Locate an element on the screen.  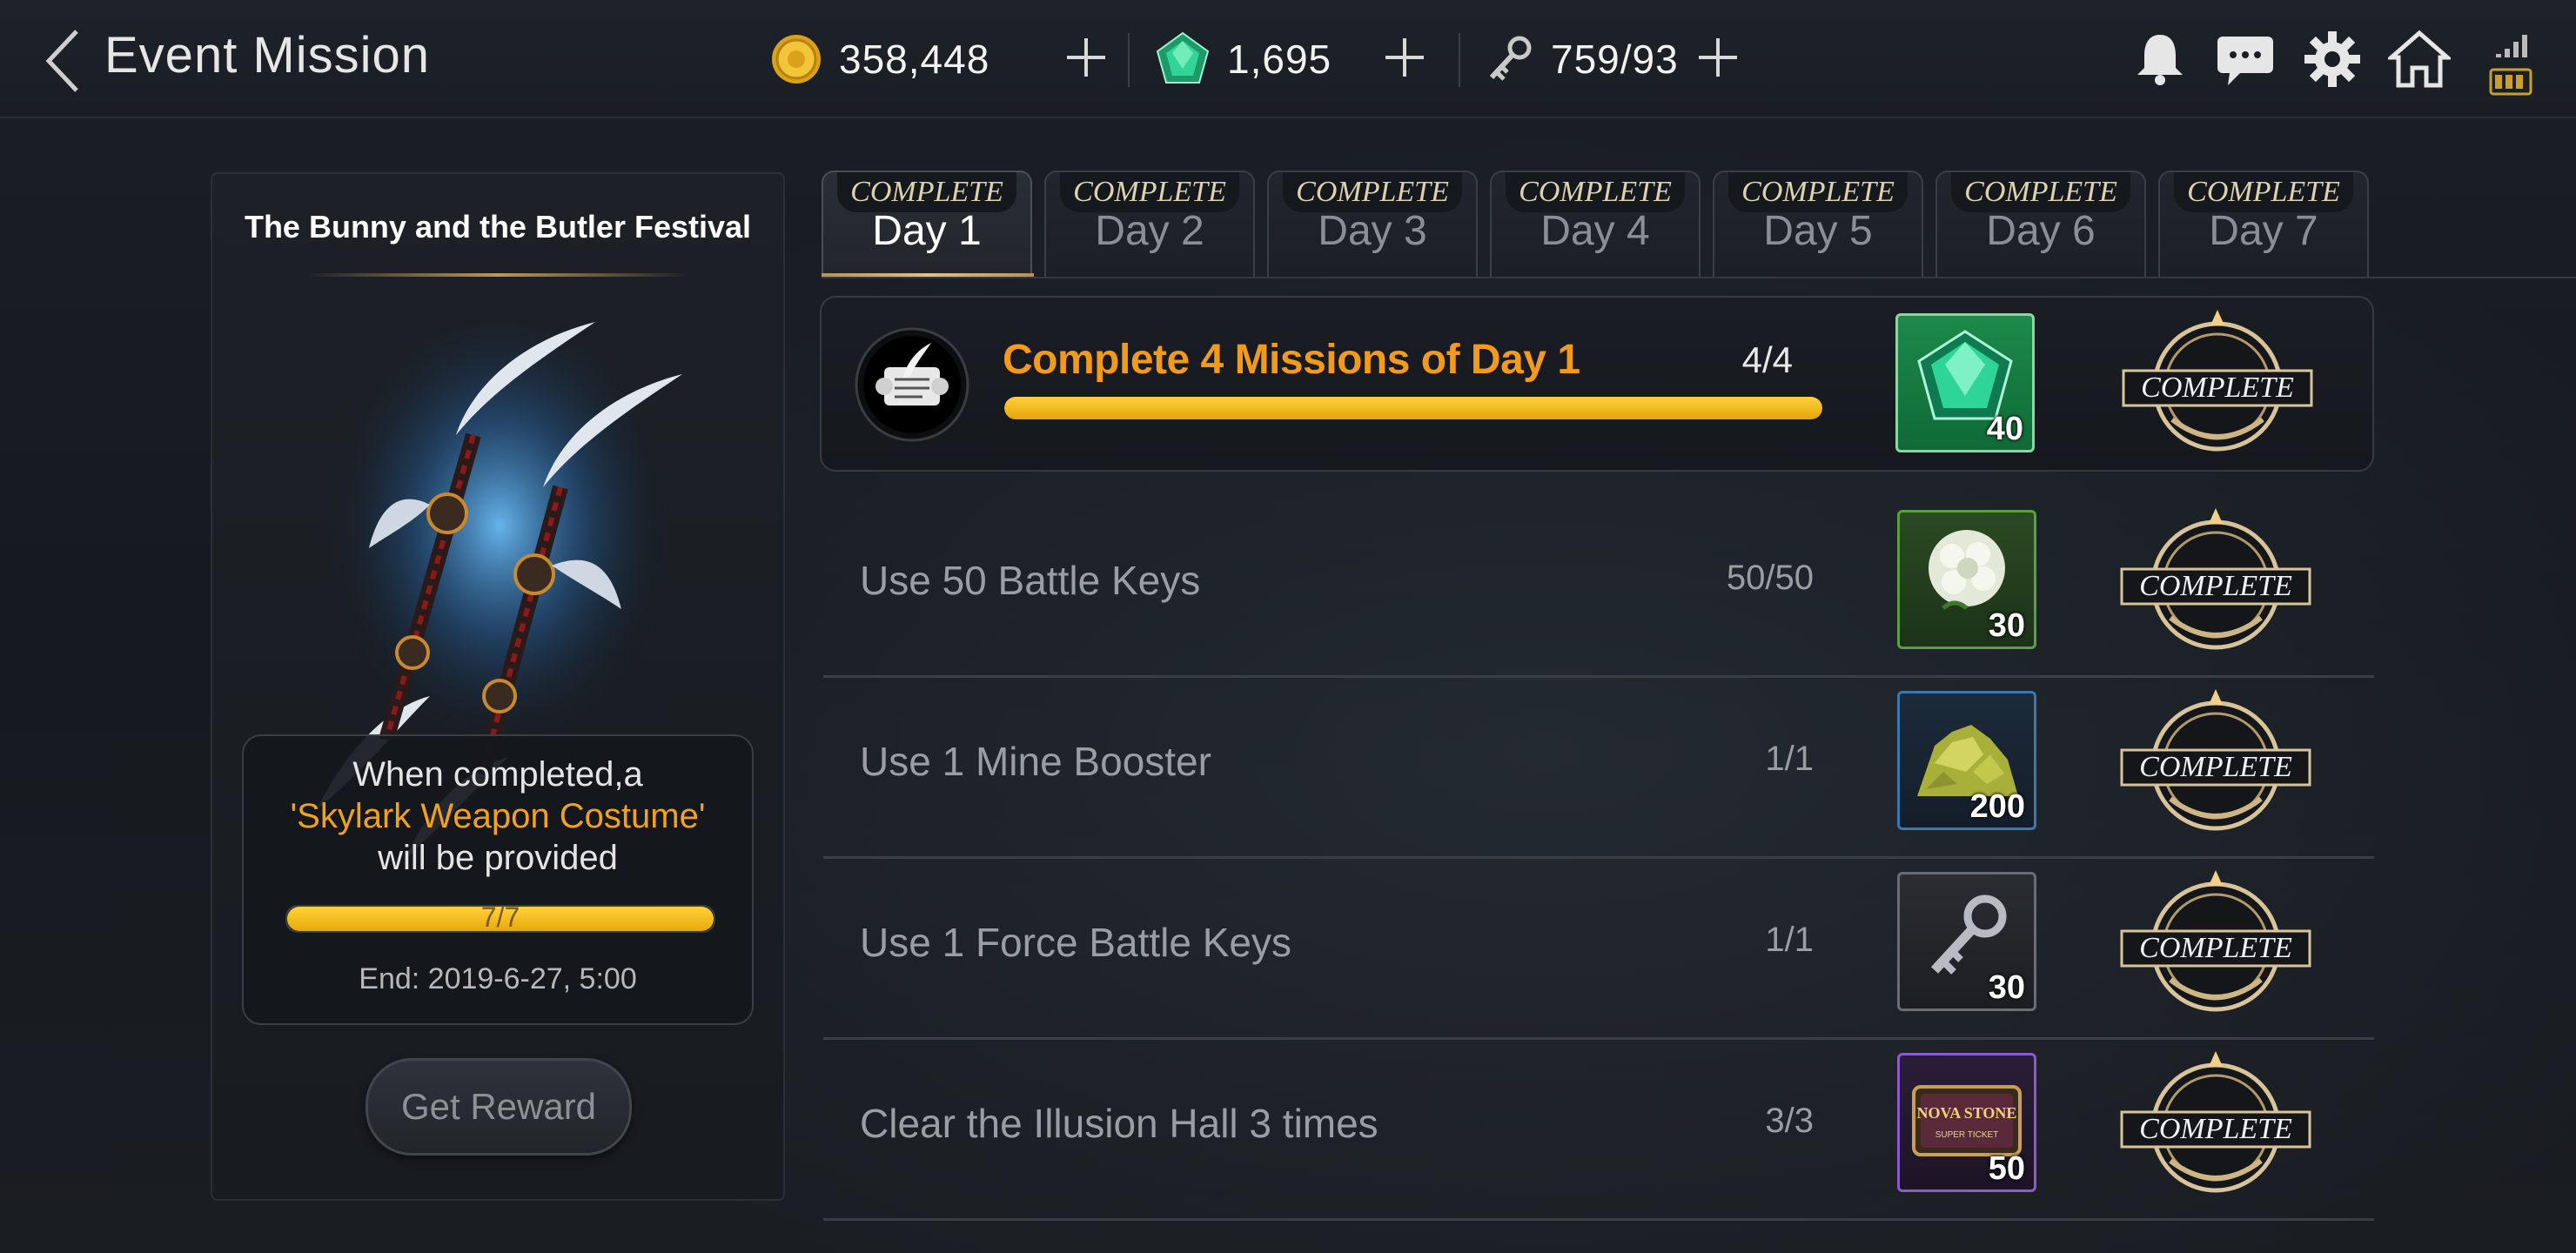
mission-row: Use 1 Force Battle Keys 1/1 30 COMPLETE is located at coordinates (1599, 949).